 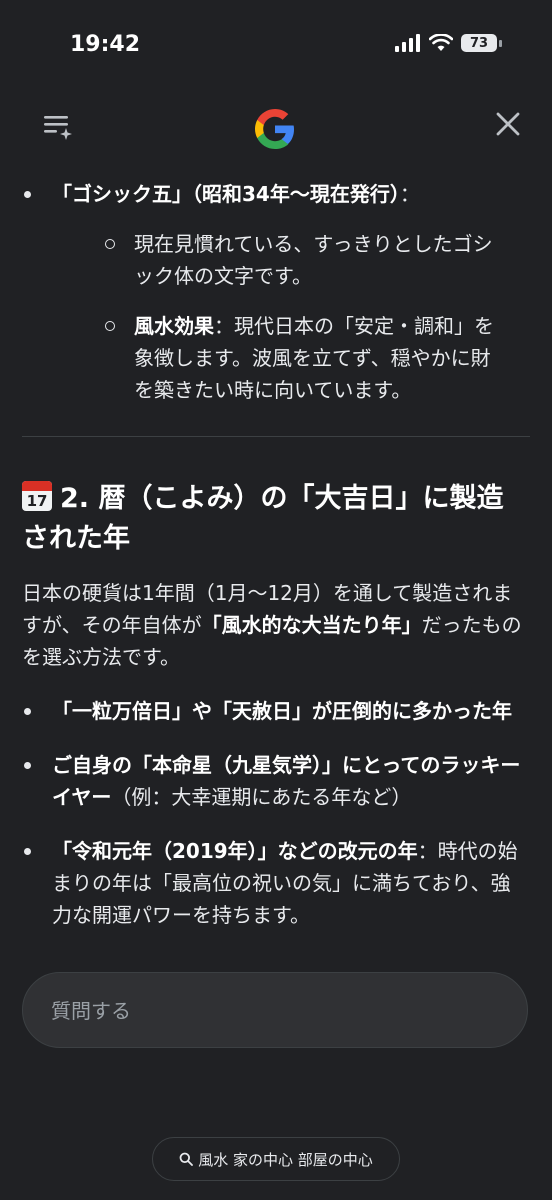 What do you see at coordinates (235, 851) in the screenshot?
I see `bullet-bold: 「令和元年（2019年）」などの改元の年` at bounding box center [235, 851].